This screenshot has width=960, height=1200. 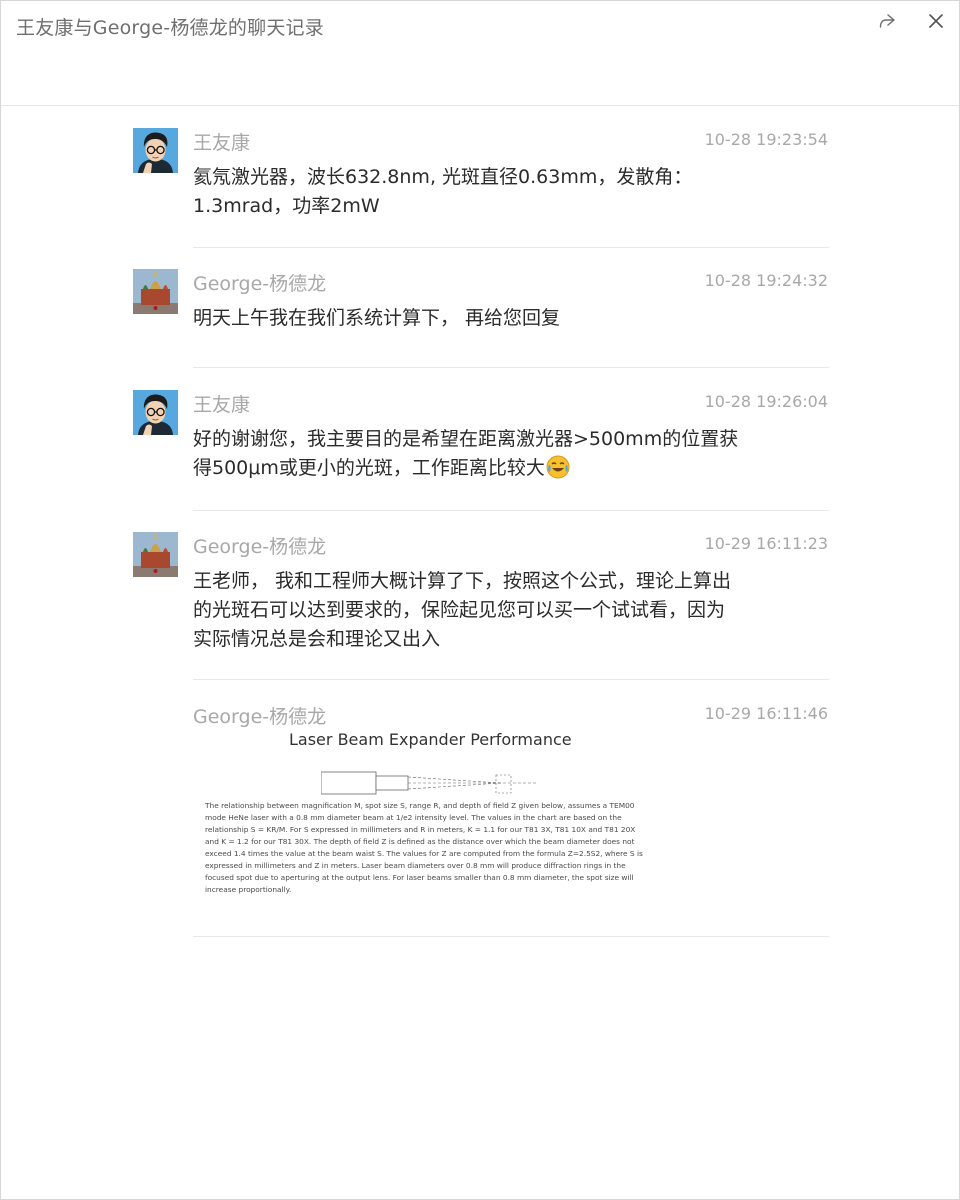 I want to click on attachment-title: Laser Beam Expander Performance, so click(x=430, y=739).